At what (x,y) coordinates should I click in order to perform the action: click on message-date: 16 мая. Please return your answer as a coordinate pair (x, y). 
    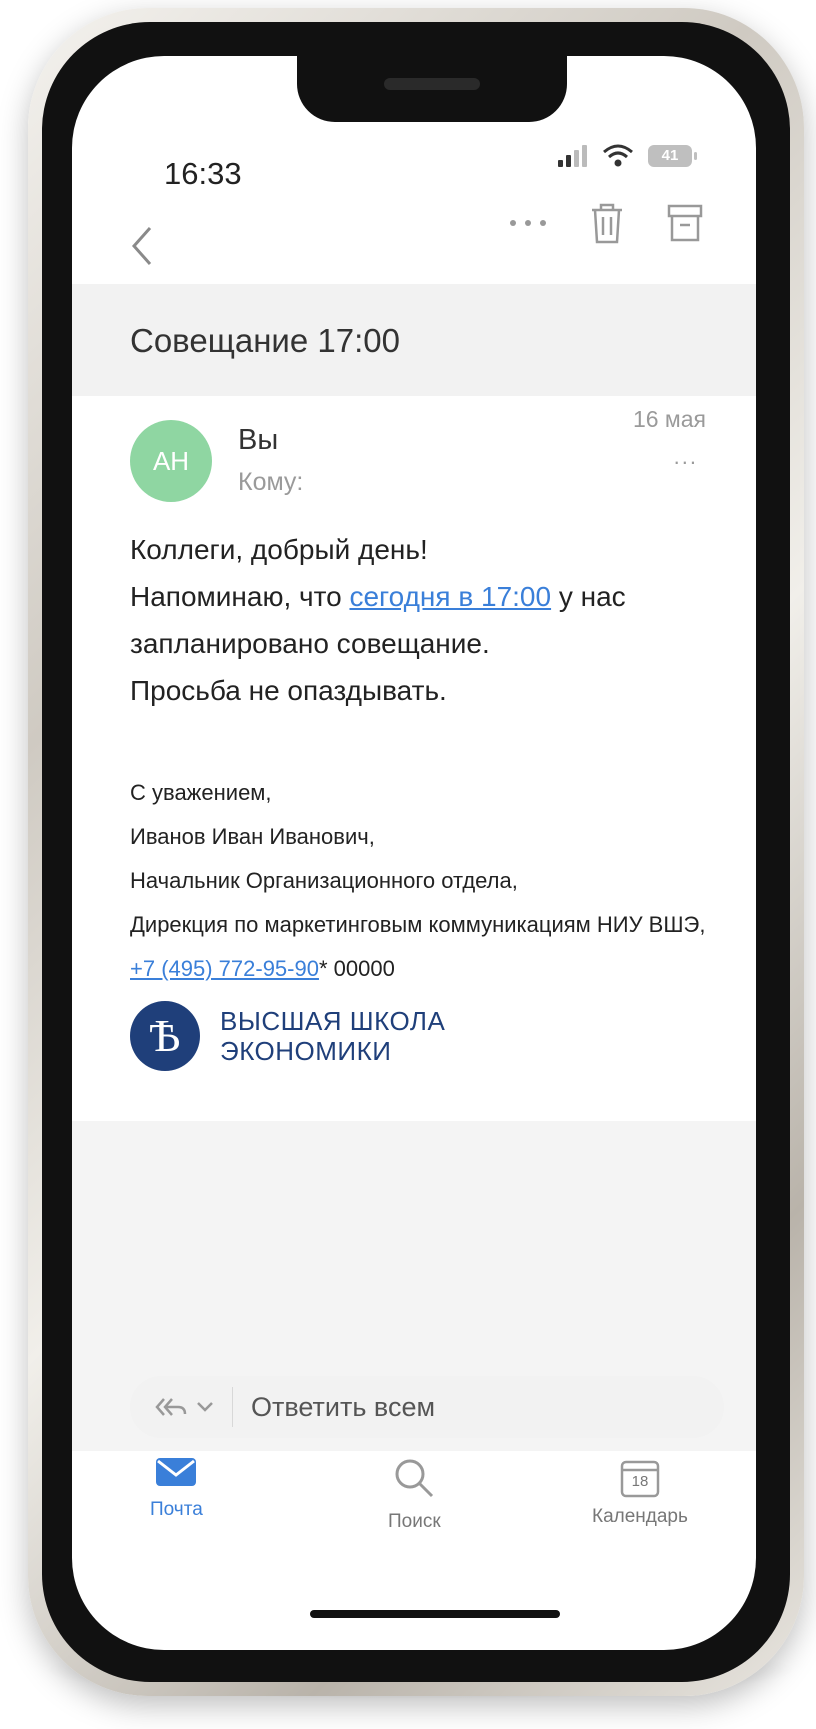
    Looking at the image, I should click on (669, 419).